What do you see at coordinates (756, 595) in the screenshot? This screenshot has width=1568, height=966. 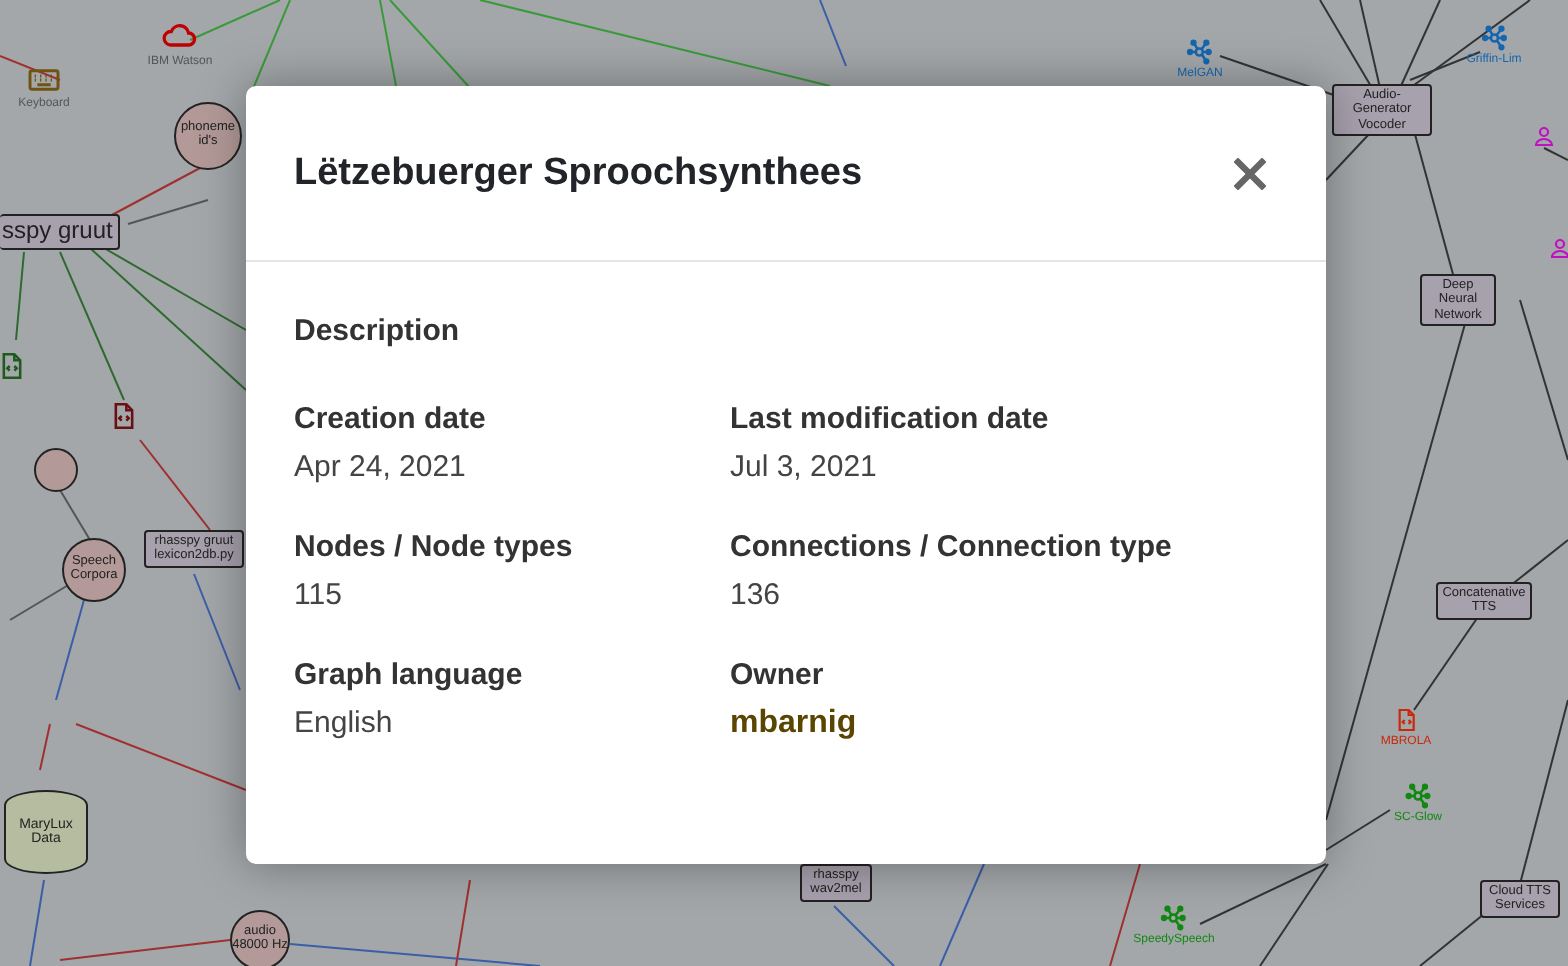 I see `field-value: 136` at bounding box center [756, 595].